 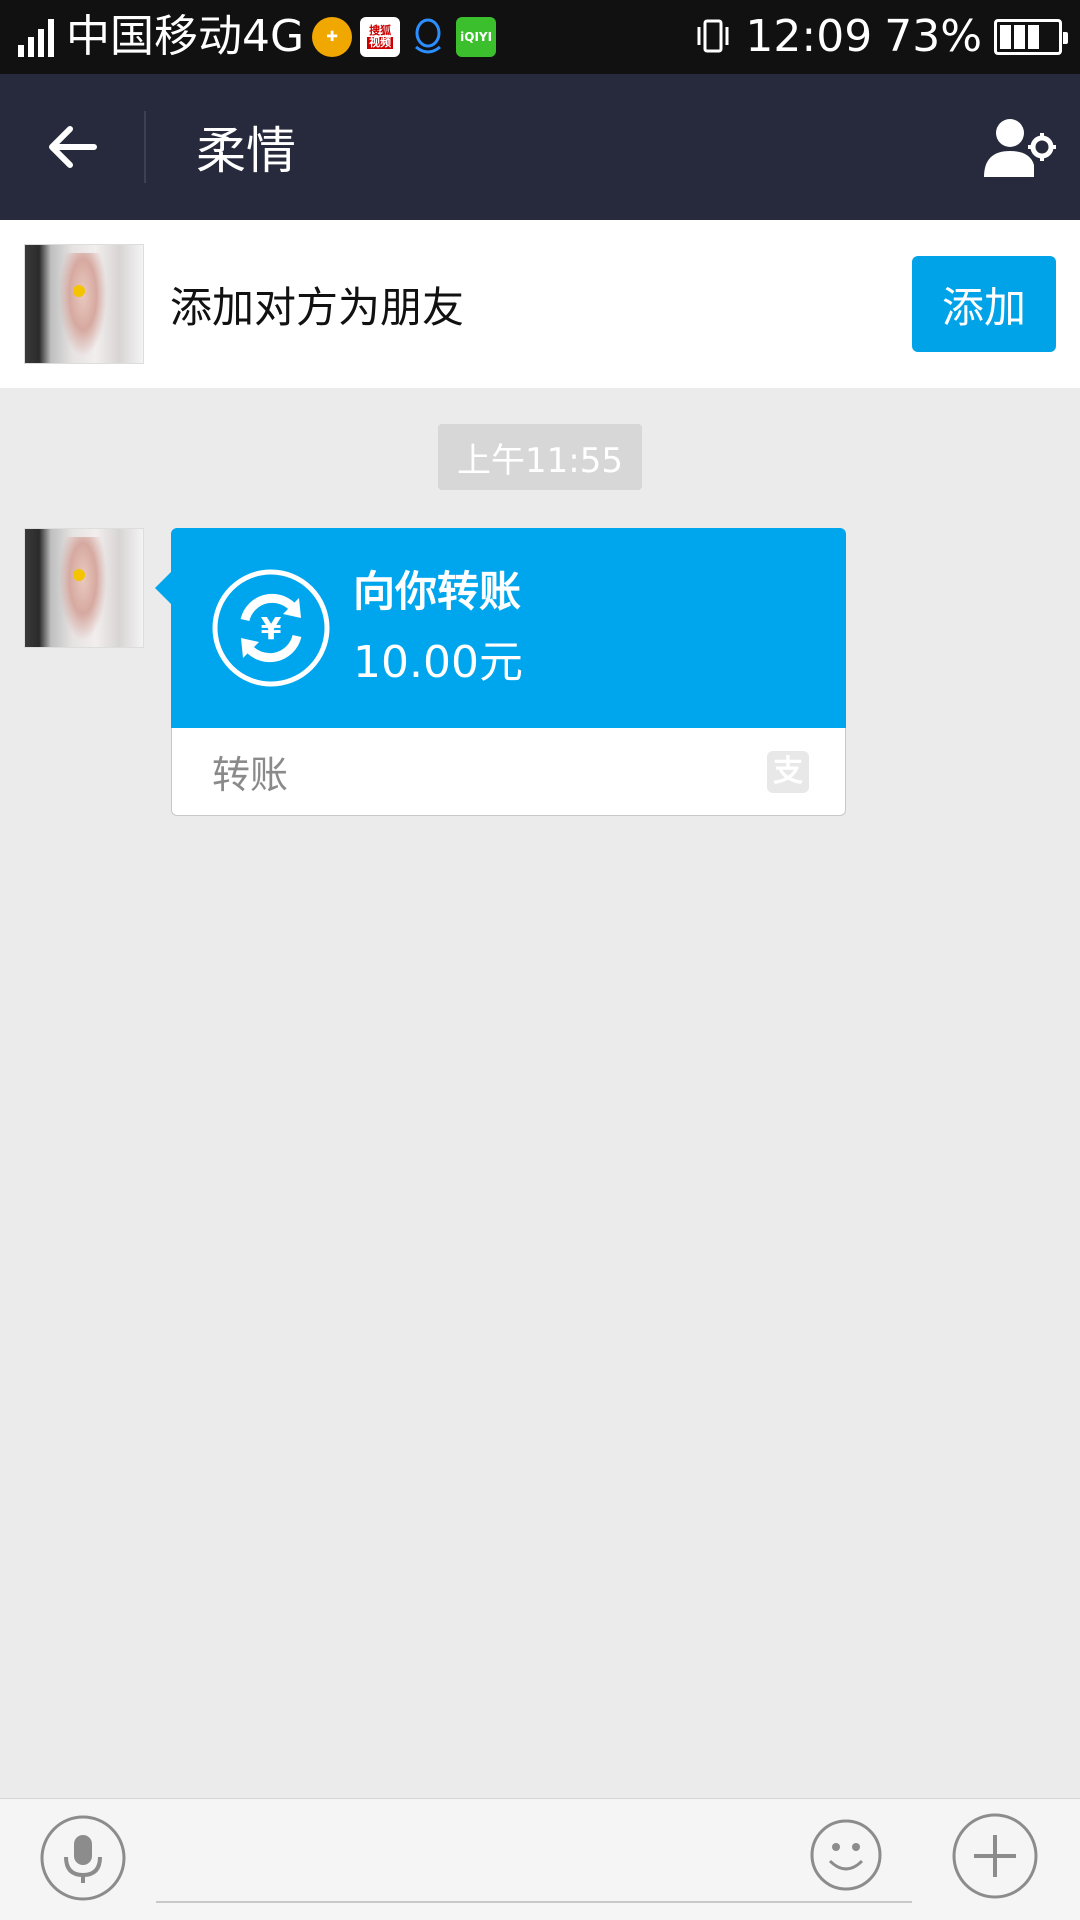 What do you see at coordinates (540, 304) in the screenshot?
I see `add-friend-bar: 添加对方为朋友 添加` at bounding box center [540, 304].